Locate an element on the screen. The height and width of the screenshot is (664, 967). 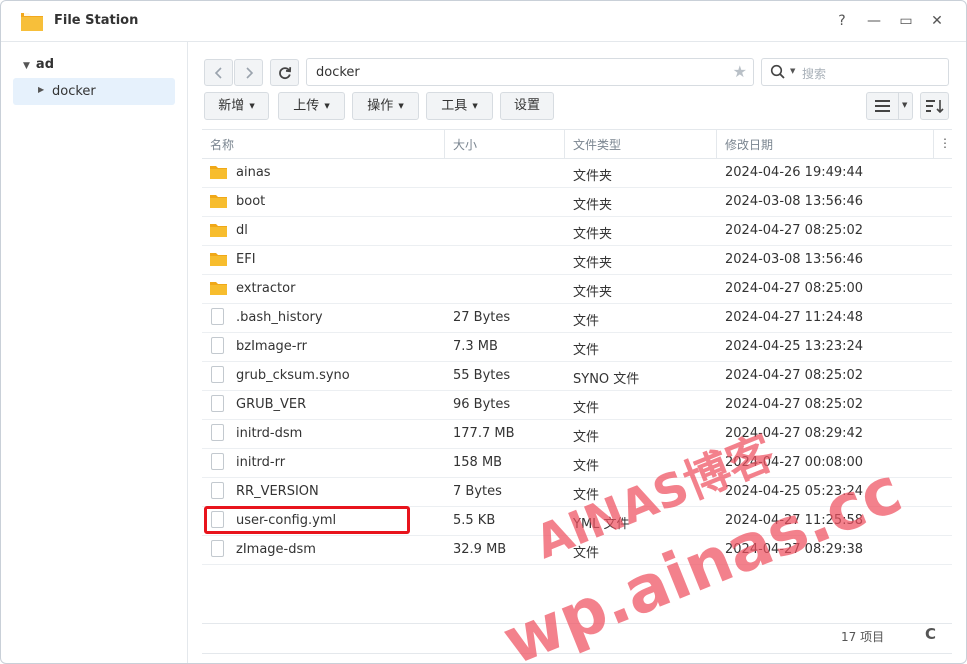
file-modified: 2024-04-25 05:23:24 is located at coordinates (794, 491).